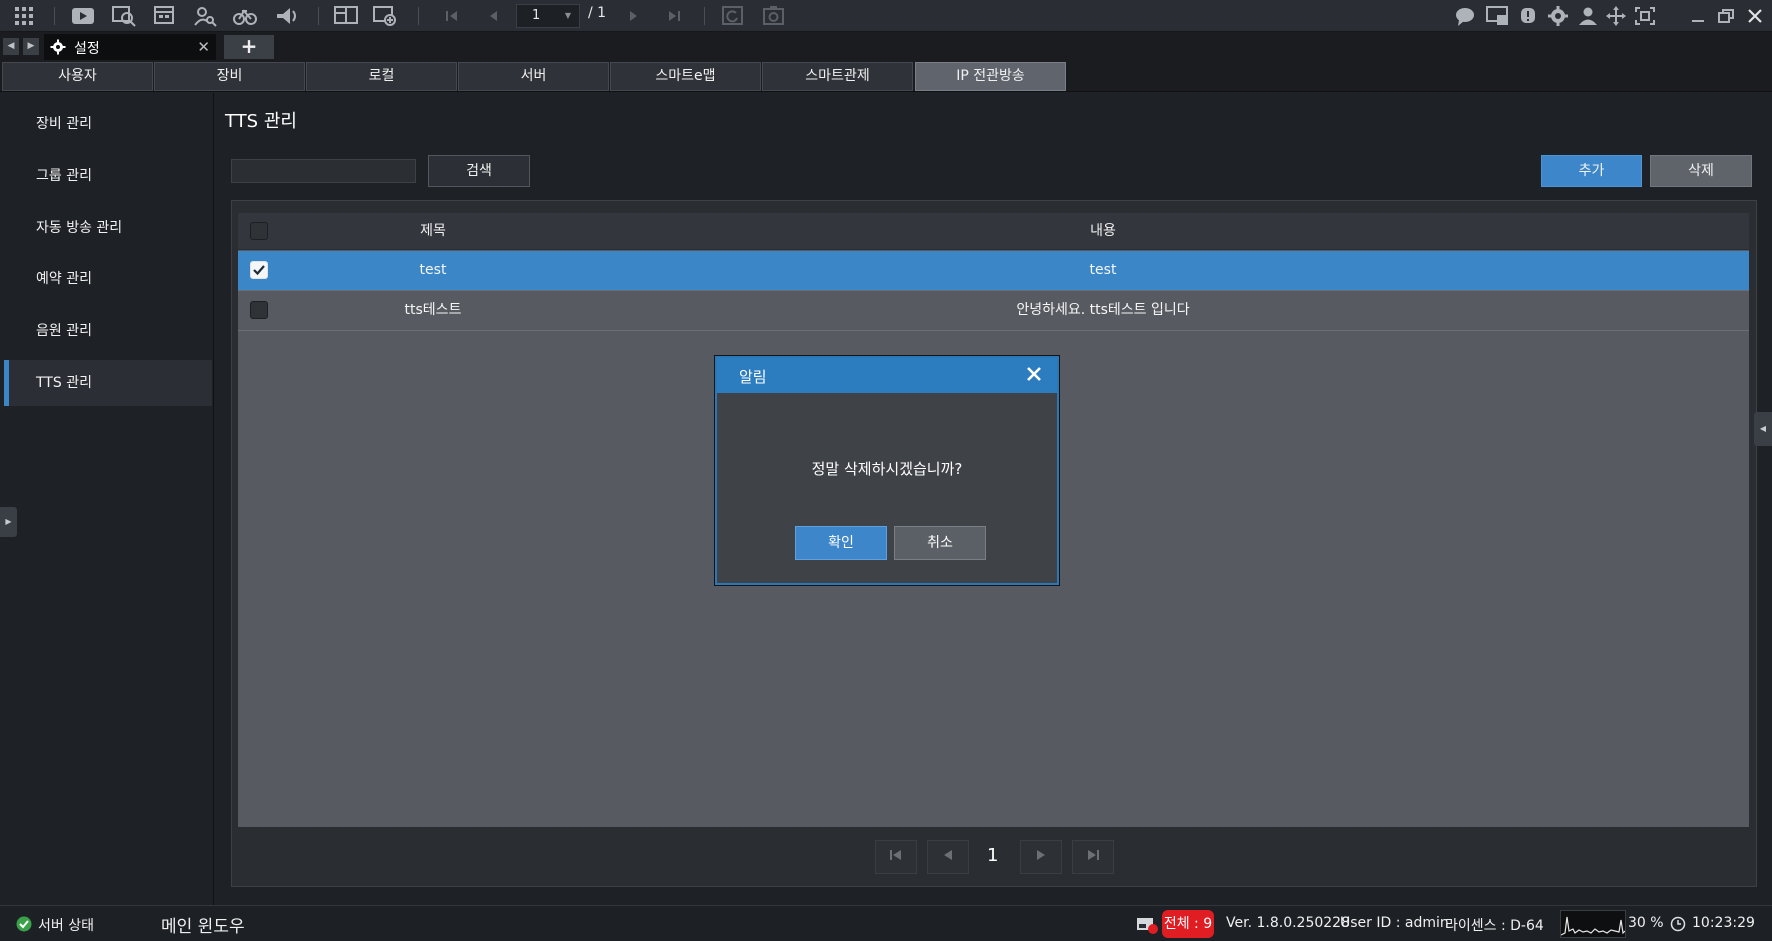 This screenshot has height=941, width=1772. I want to click on table-row: tts테스트 안녕하세요. tts테스트 입니다, so click(993, 311).